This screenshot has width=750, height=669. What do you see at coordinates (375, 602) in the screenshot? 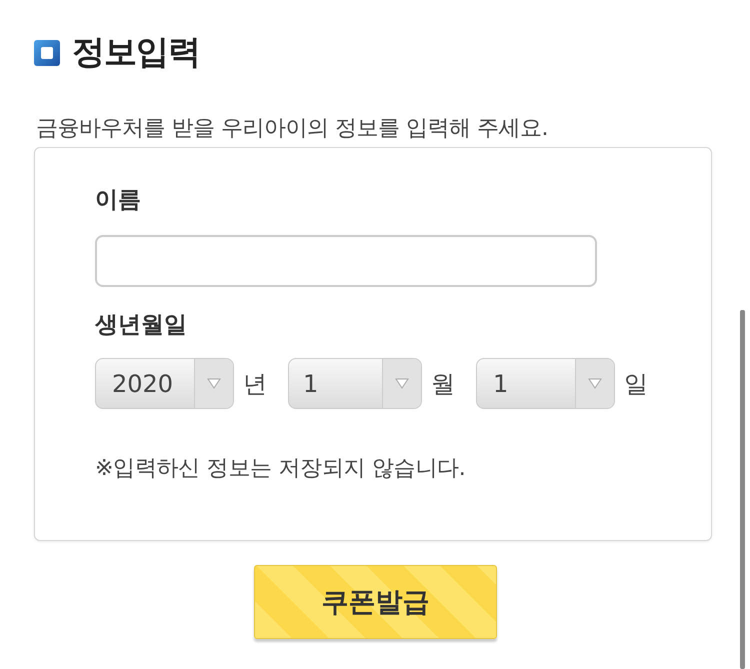
I see `issue-coupon-button: 쿠폰발급` at bounding box center [375, 602].